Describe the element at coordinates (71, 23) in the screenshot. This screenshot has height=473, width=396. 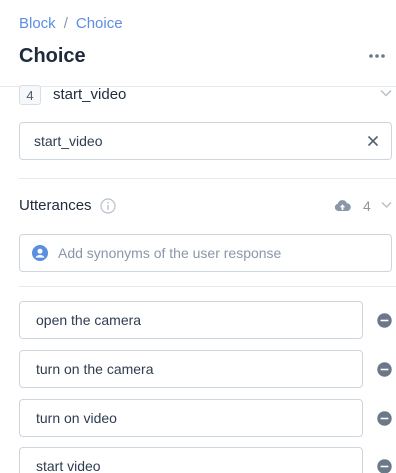
I see `breadcrumb: Block / Choice` at that location.